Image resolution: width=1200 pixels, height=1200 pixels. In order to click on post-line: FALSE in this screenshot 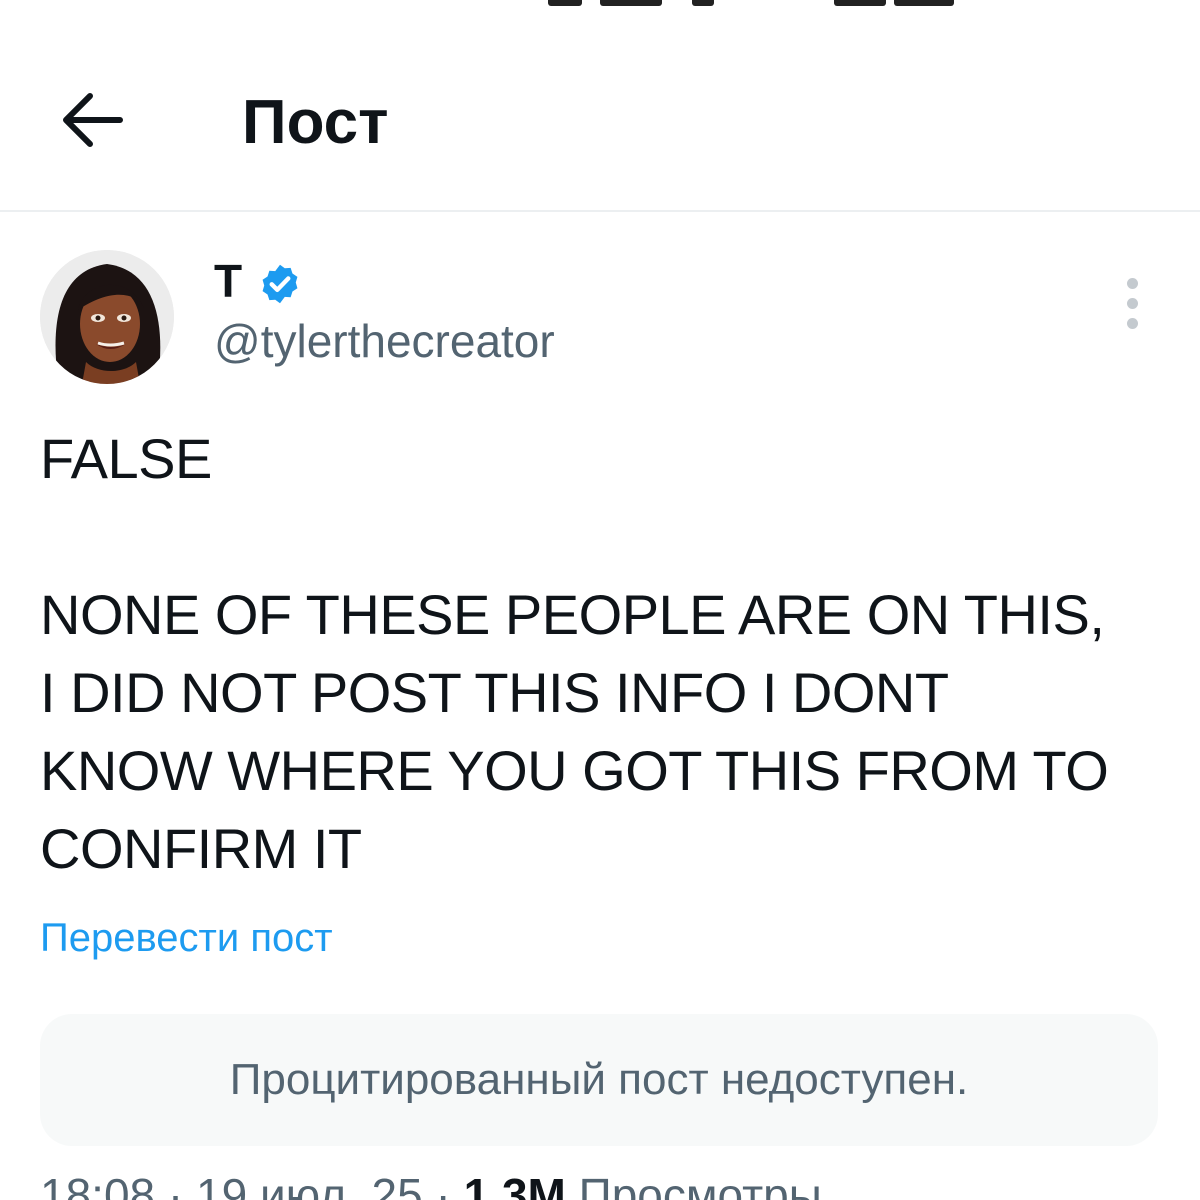, I will do `click(126, 458)`.